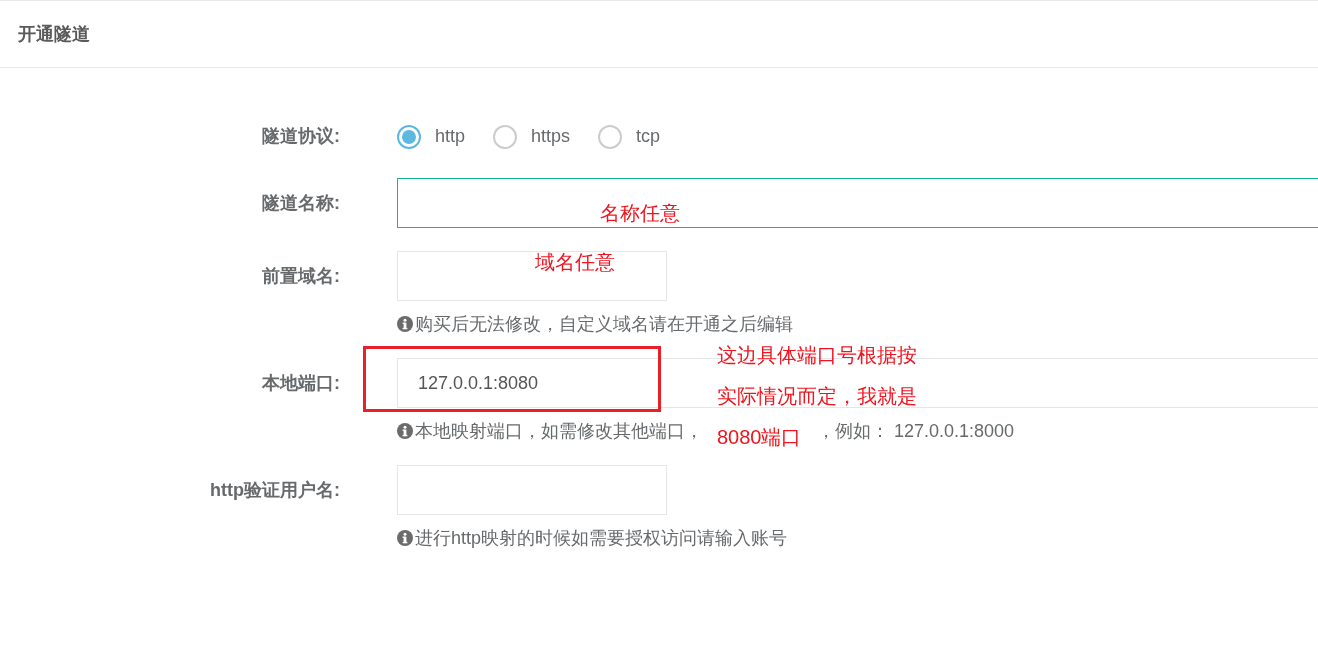 The height and width of the screenshot is (648, 1318). What do you see at coordinates (629, 136) in the screenshot?
I see `radio-option: tcp` at bounding box center [629, 136].